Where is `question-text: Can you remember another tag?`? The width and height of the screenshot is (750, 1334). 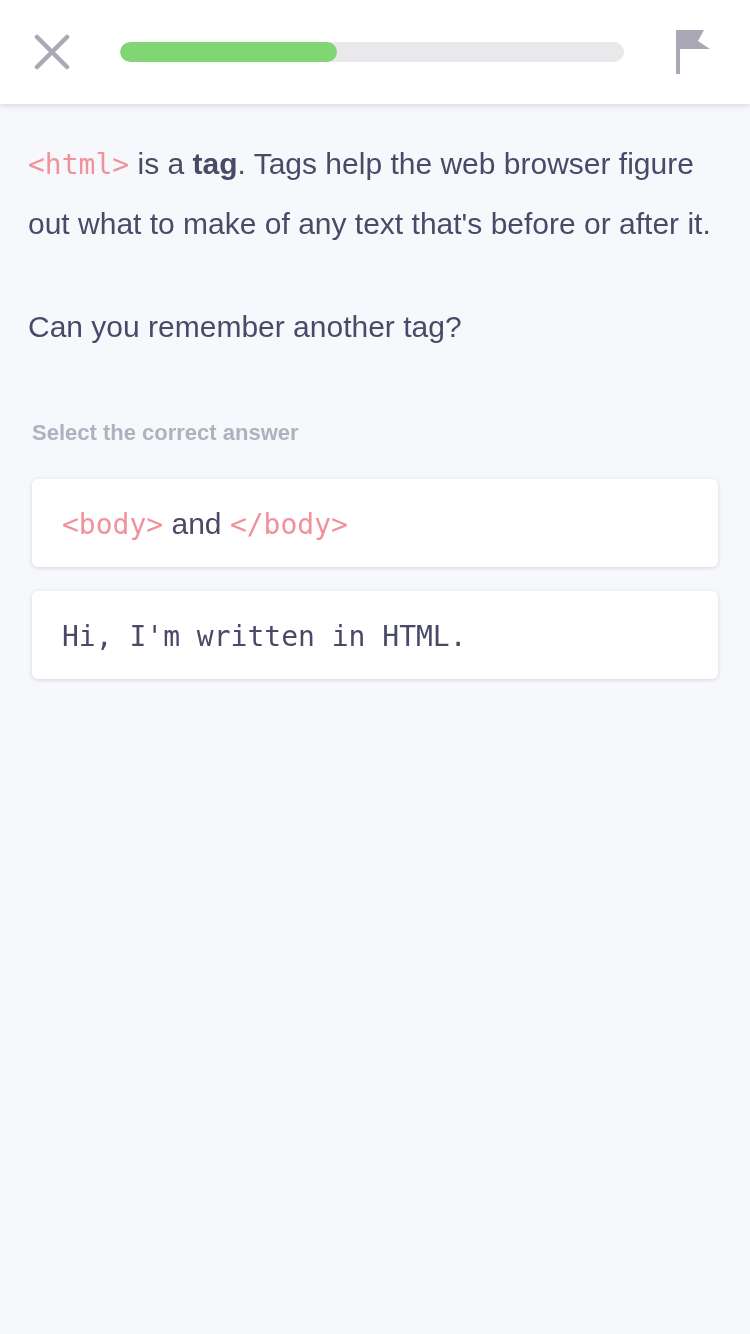 question-text: Can you remember another tag? is located at coordinates (245, 327).